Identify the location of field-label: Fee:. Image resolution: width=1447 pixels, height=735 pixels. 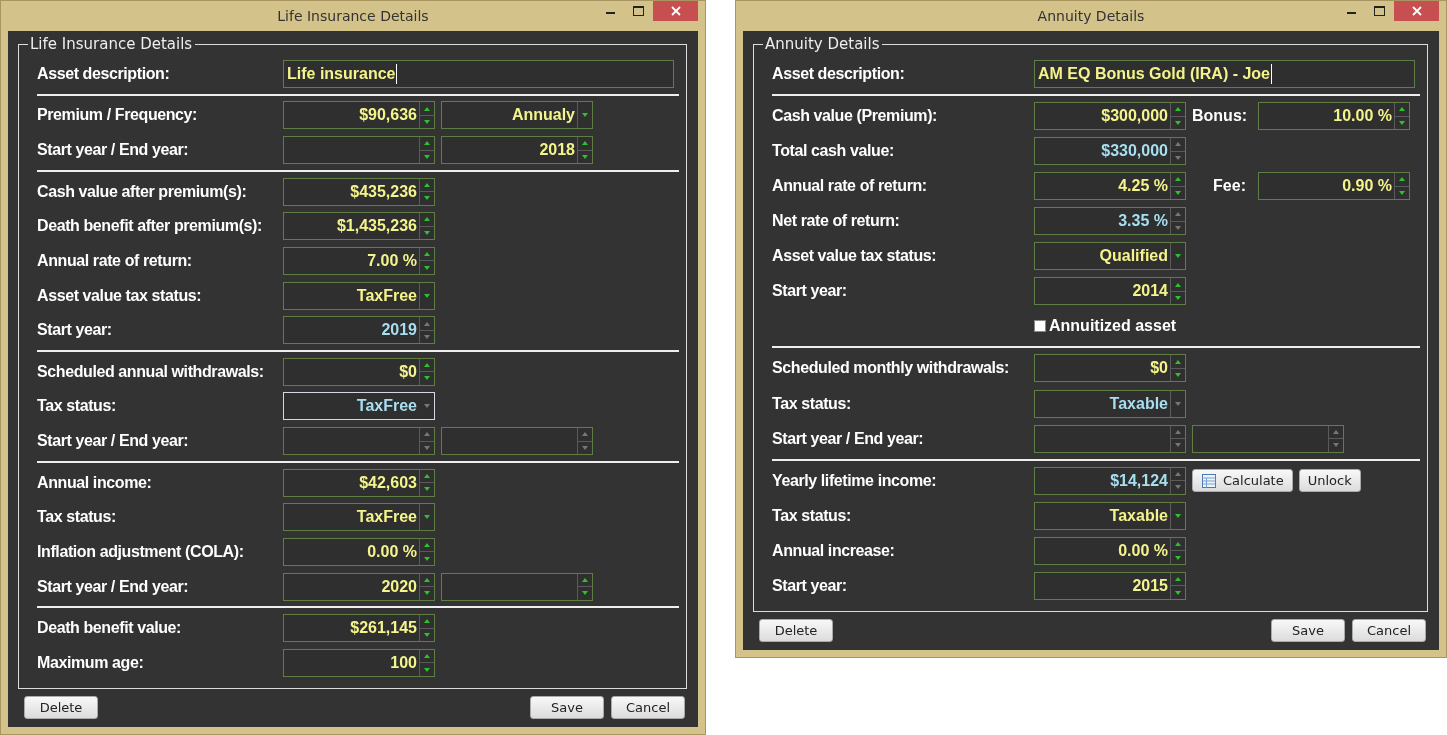
(1229, 186).